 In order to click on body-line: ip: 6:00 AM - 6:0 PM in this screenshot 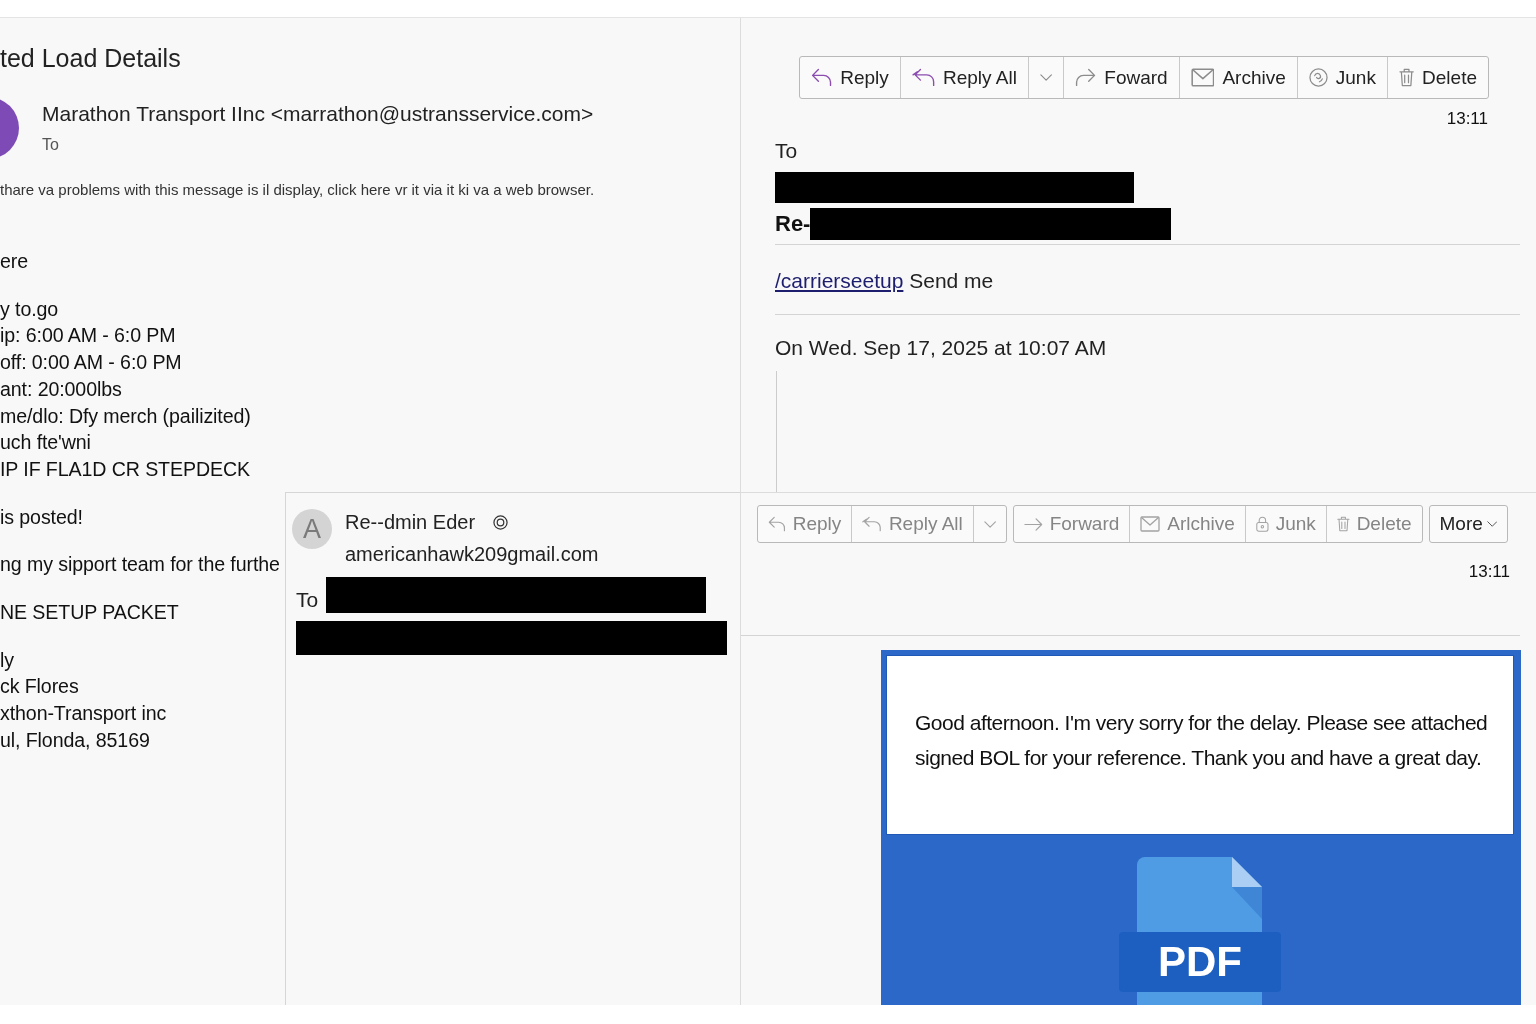, I will do `click(88, 336)`.